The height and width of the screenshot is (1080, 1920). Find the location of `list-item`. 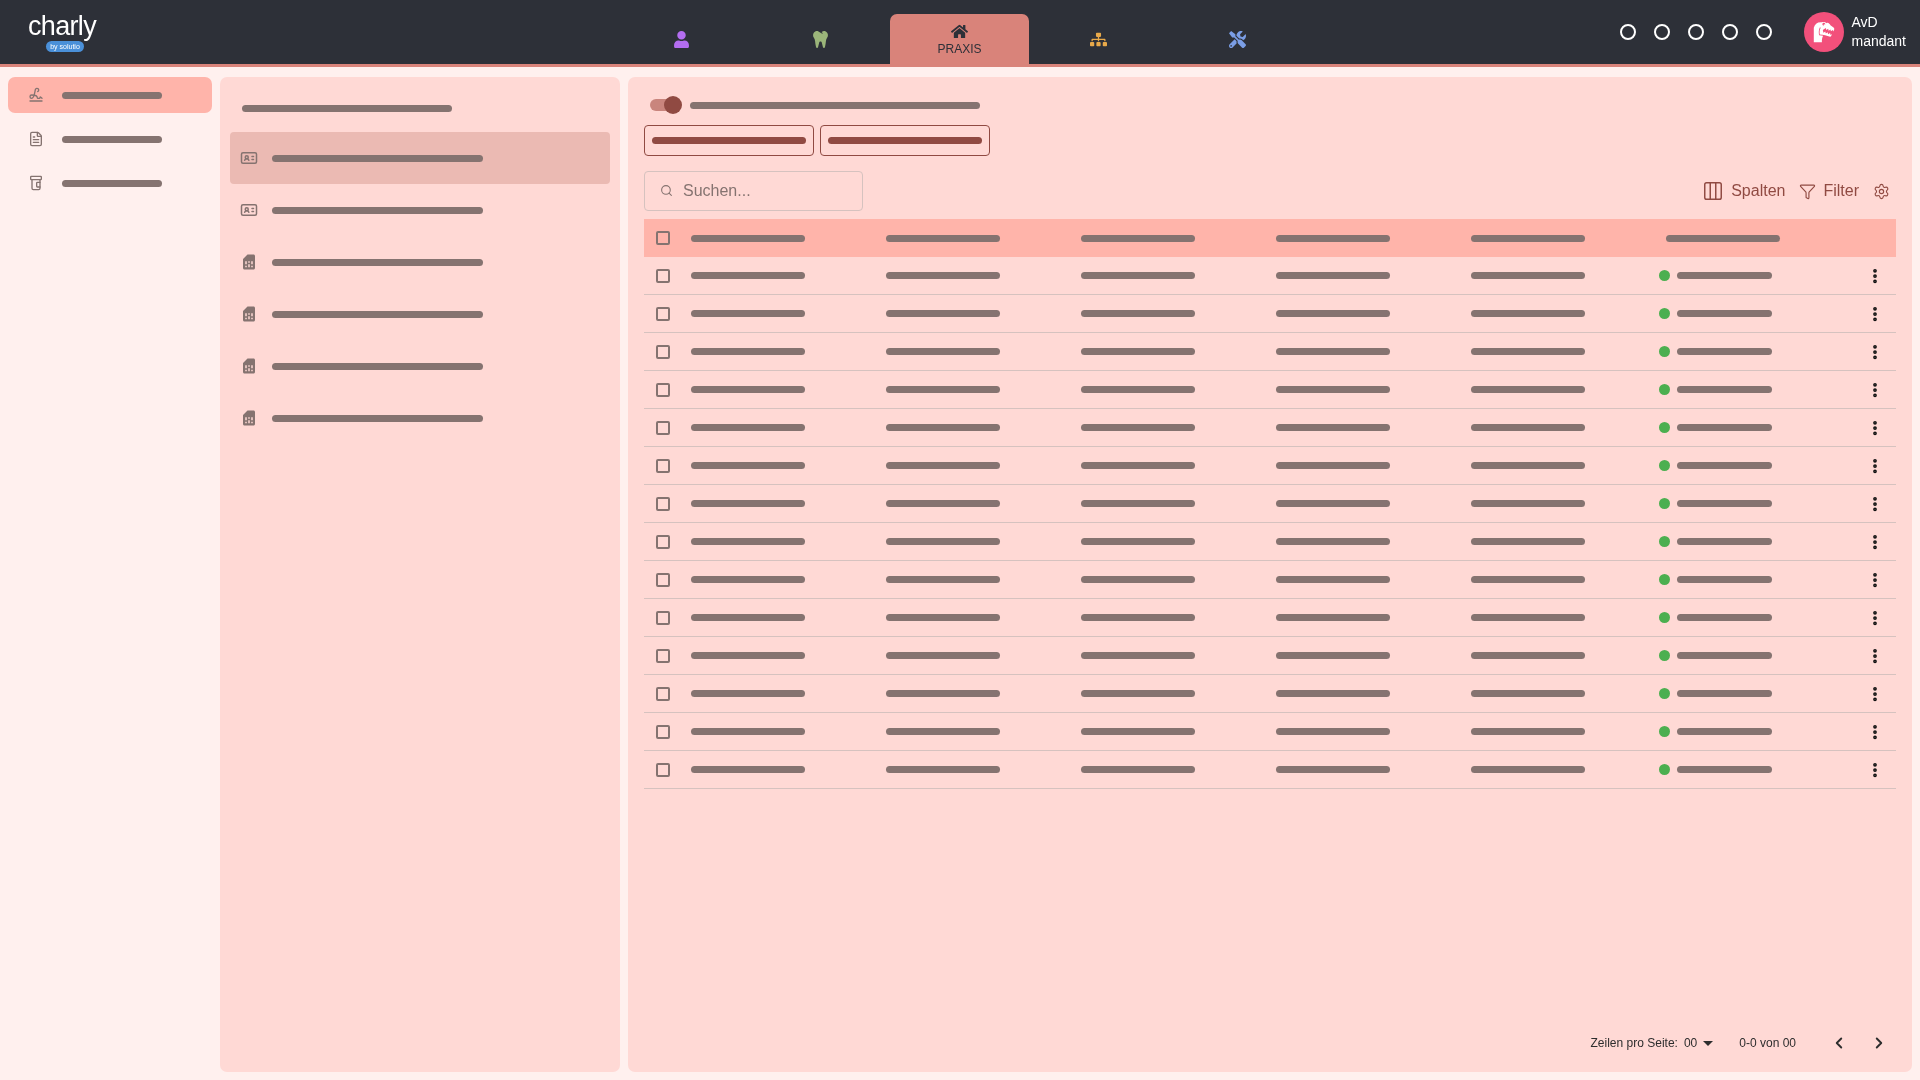

list-item is located at coordinates (420, 158).